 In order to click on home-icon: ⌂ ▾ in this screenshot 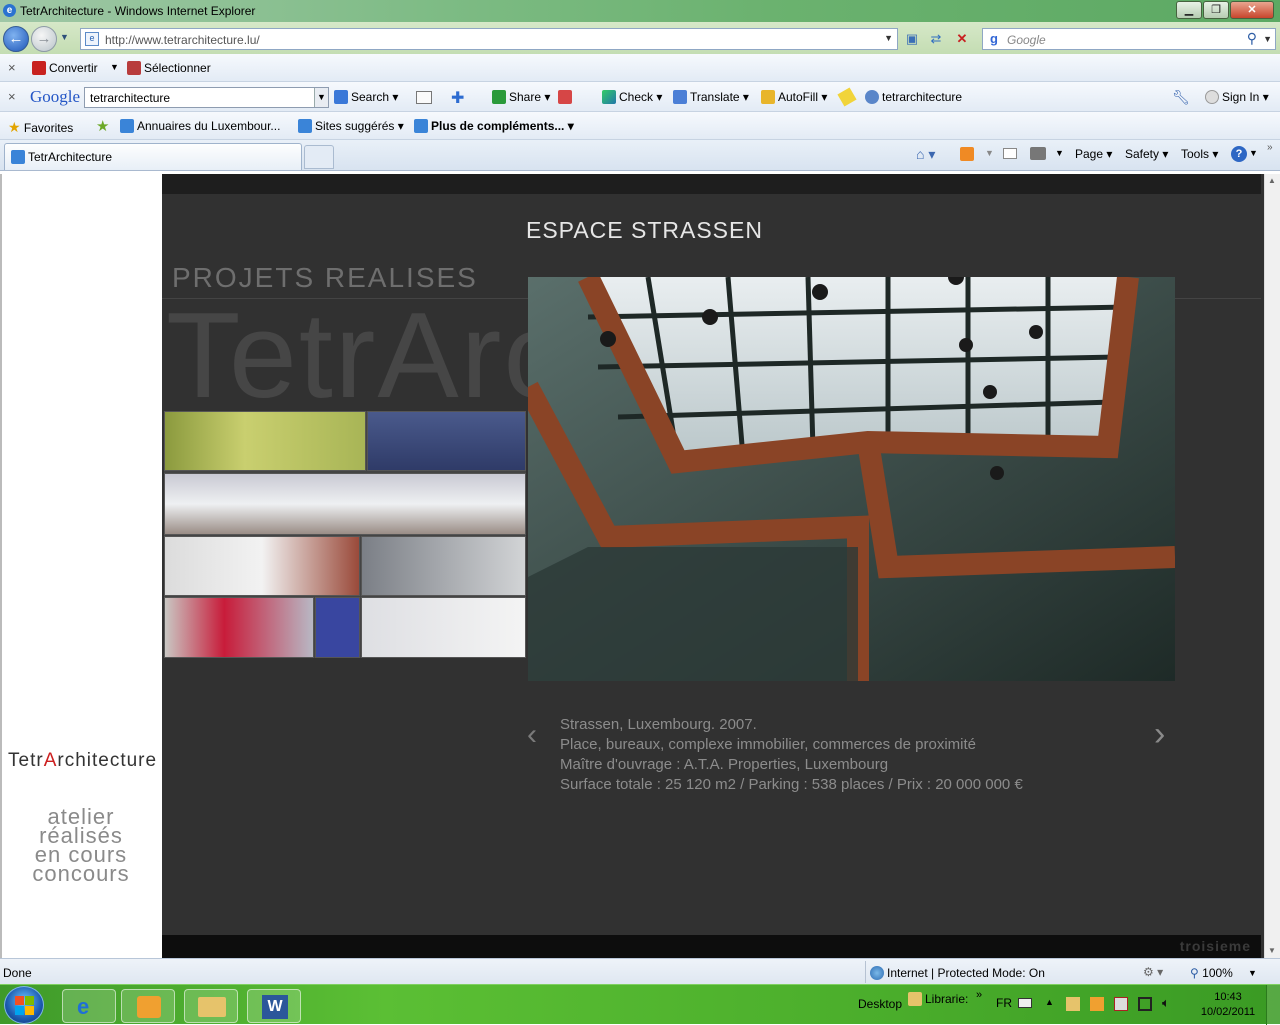, I will do `click(925, 154)`.